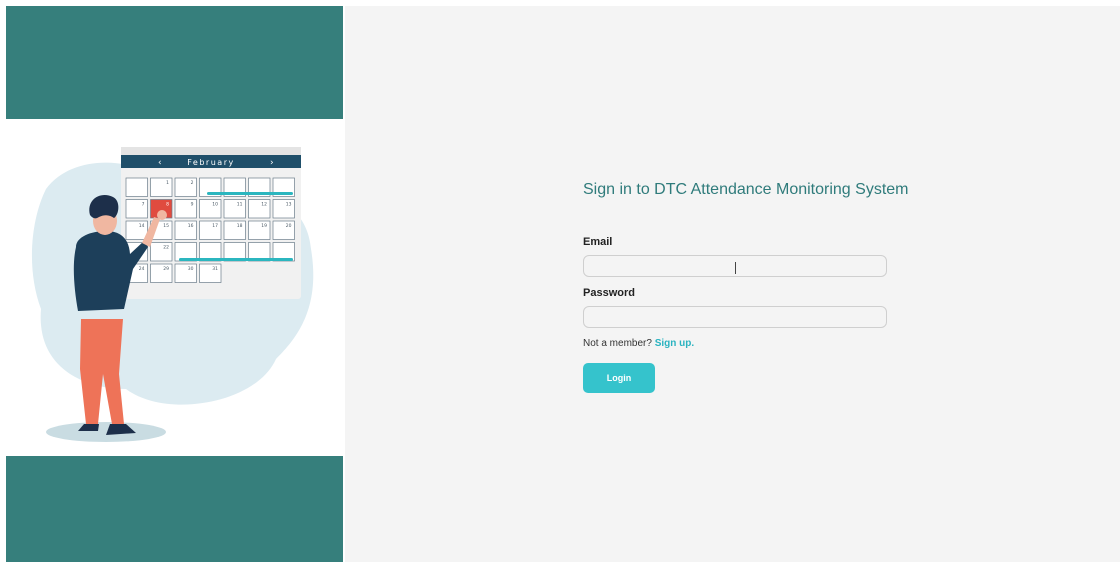  Describe the element at coordinates (160, 163) in the screenshot. I see `calendar-prev-arrow: ‹` at that location.